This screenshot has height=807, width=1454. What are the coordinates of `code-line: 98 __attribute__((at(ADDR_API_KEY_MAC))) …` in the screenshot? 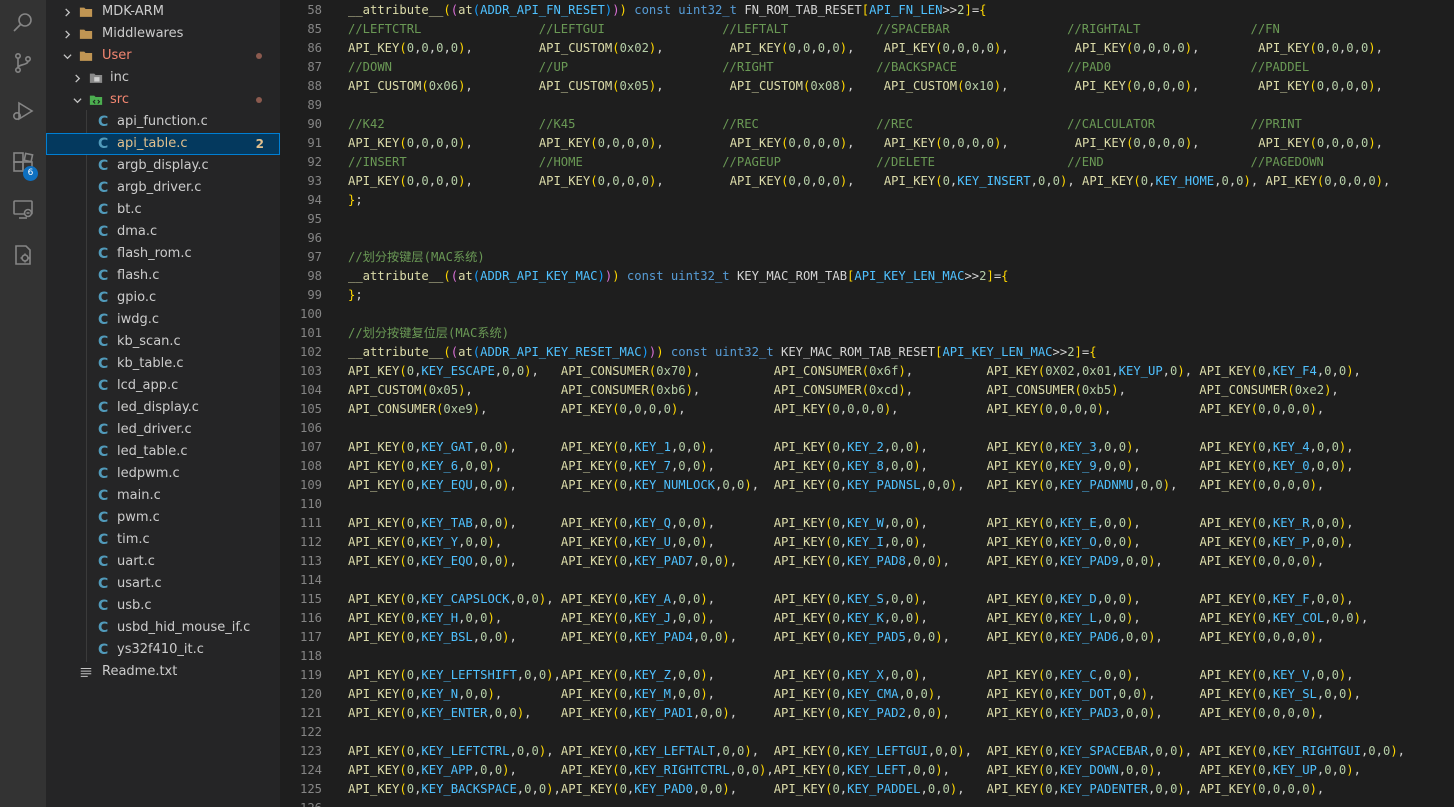 It's located at (867, 276).